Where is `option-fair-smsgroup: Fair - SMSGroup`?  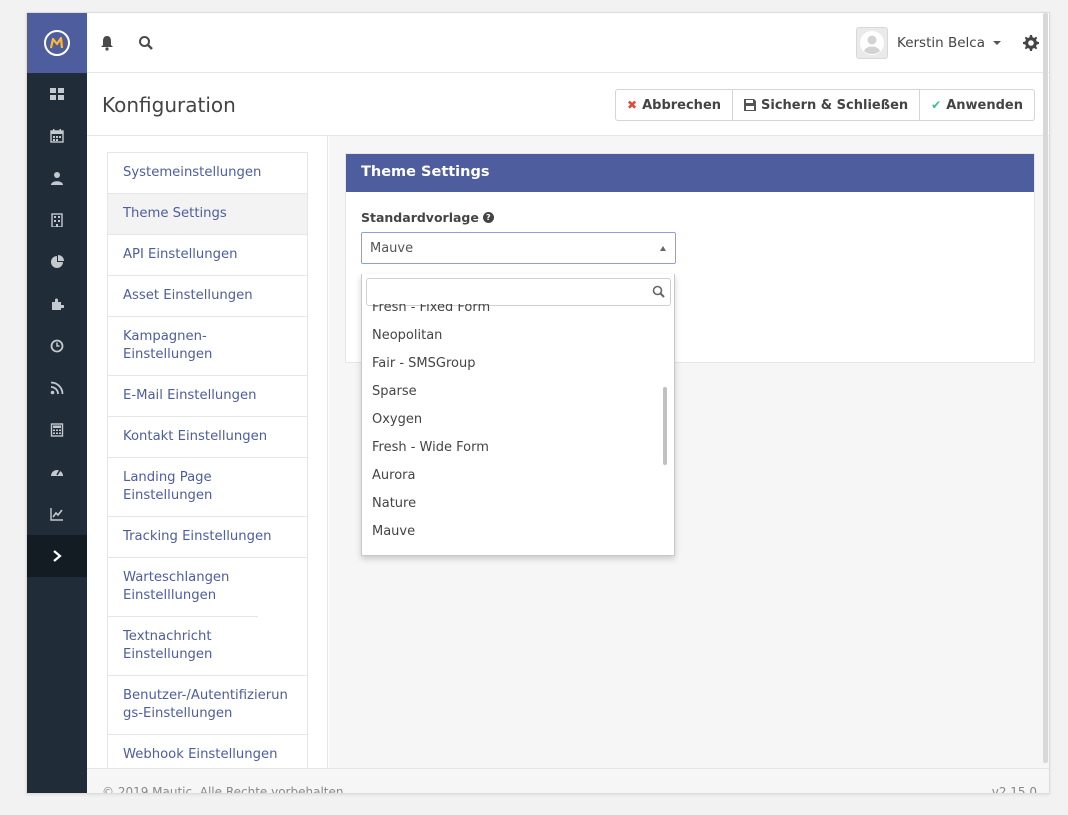 option-fair-smsgroup: Fair - SMSGroup is located at coordinates (518, 364).